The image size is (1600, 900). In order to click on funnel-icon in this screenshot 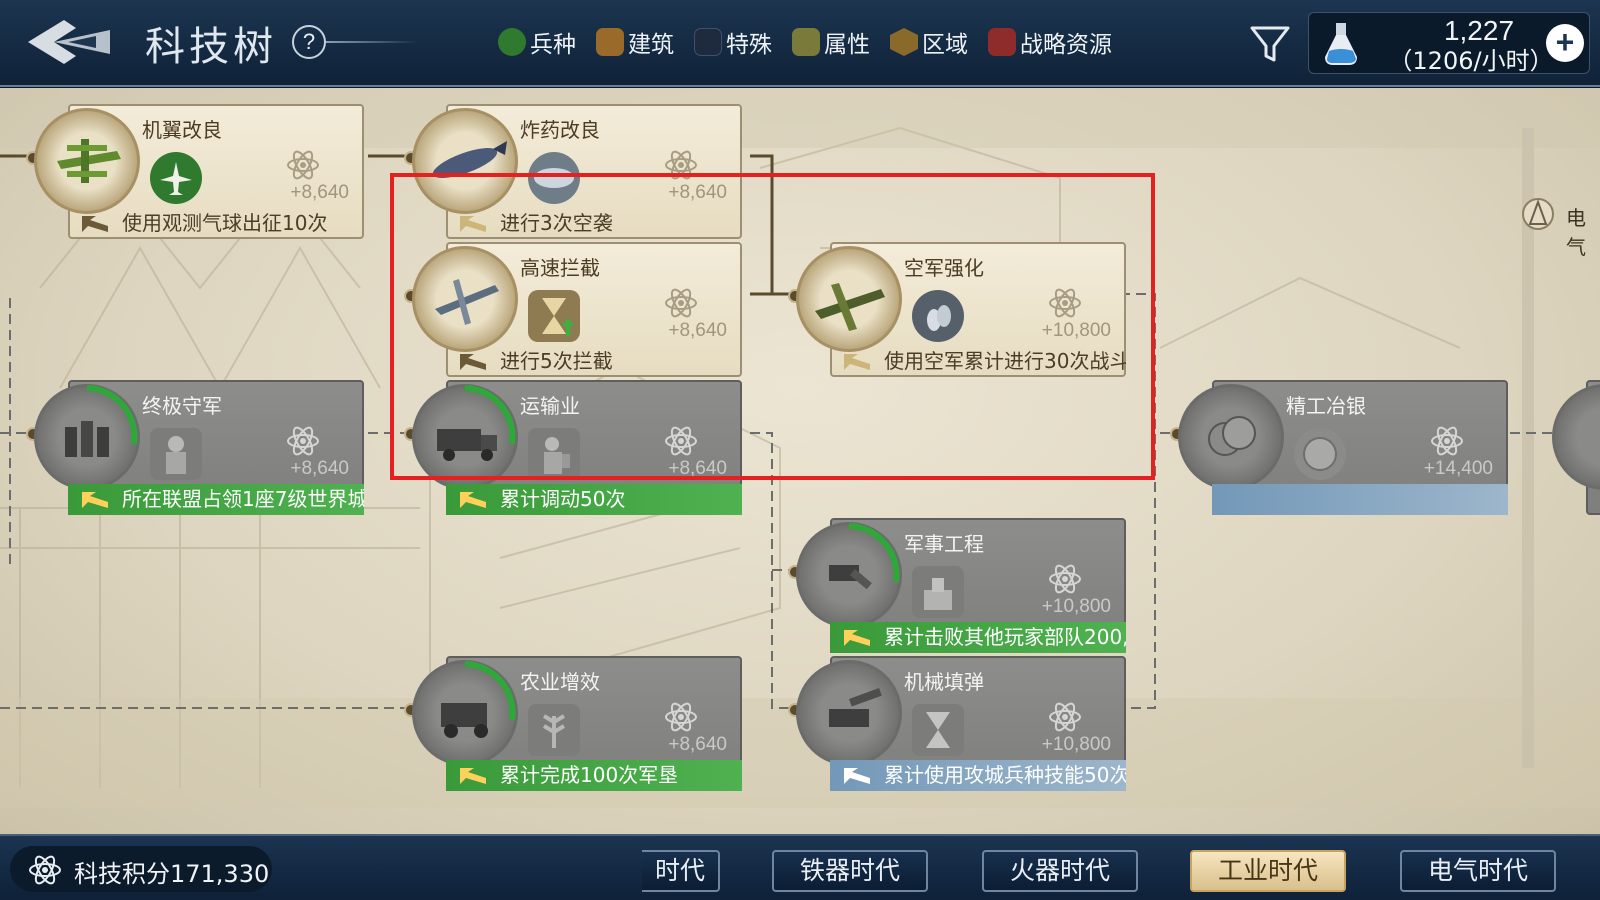, I will do `click(1270, 44)`.